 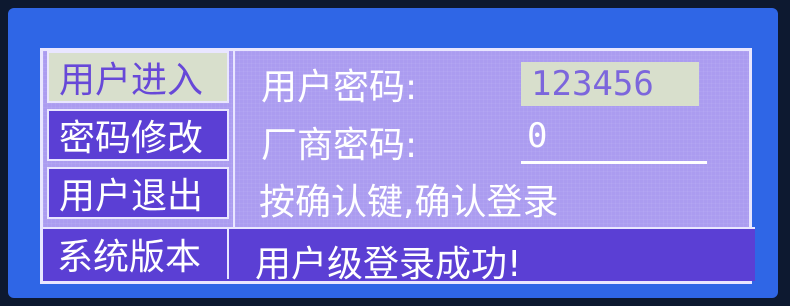 I want to click on vendor-password-label: 厂商密码:, so click(x=339, y=145).